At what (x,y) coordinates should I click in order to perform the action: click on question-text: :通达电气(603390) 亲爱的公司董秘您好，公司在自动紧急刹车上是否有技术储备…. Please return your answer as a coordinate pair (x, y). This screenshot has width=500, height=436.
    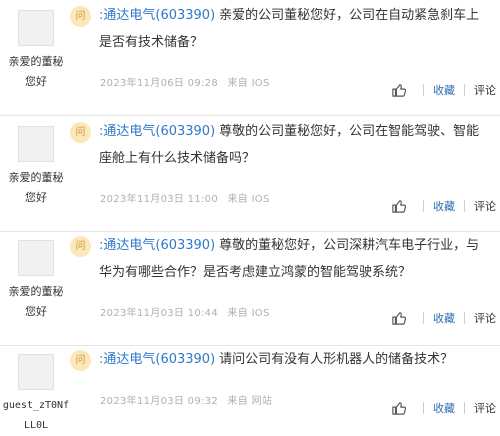
    Looking at the image, I should click on (292, 29).